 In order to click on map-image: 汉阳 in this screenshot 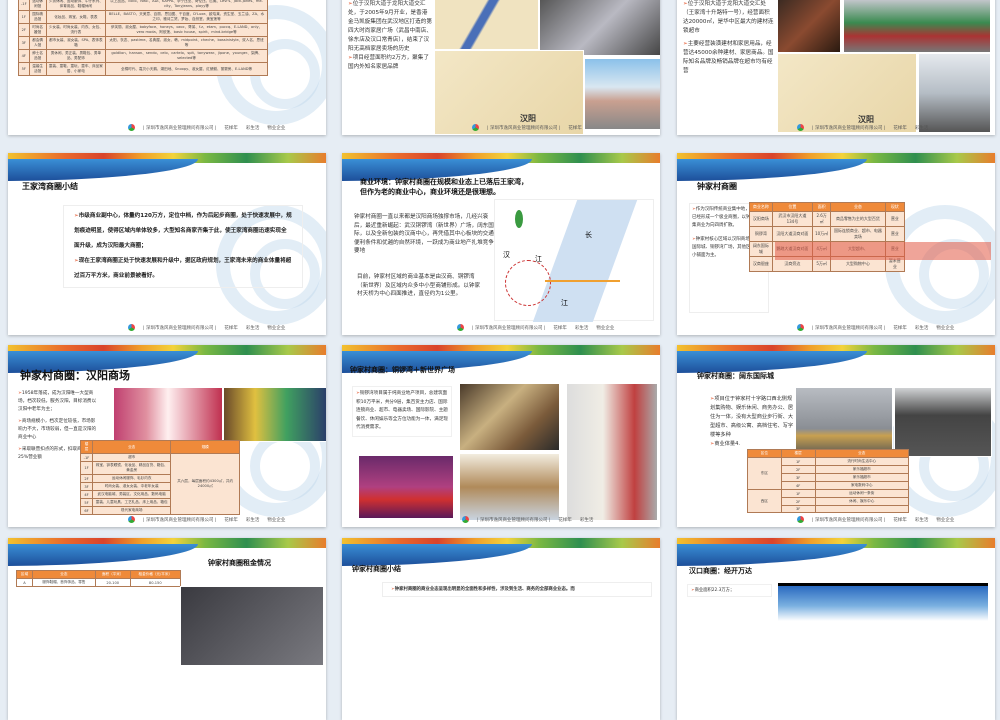, I will do `click(509, 92)`.